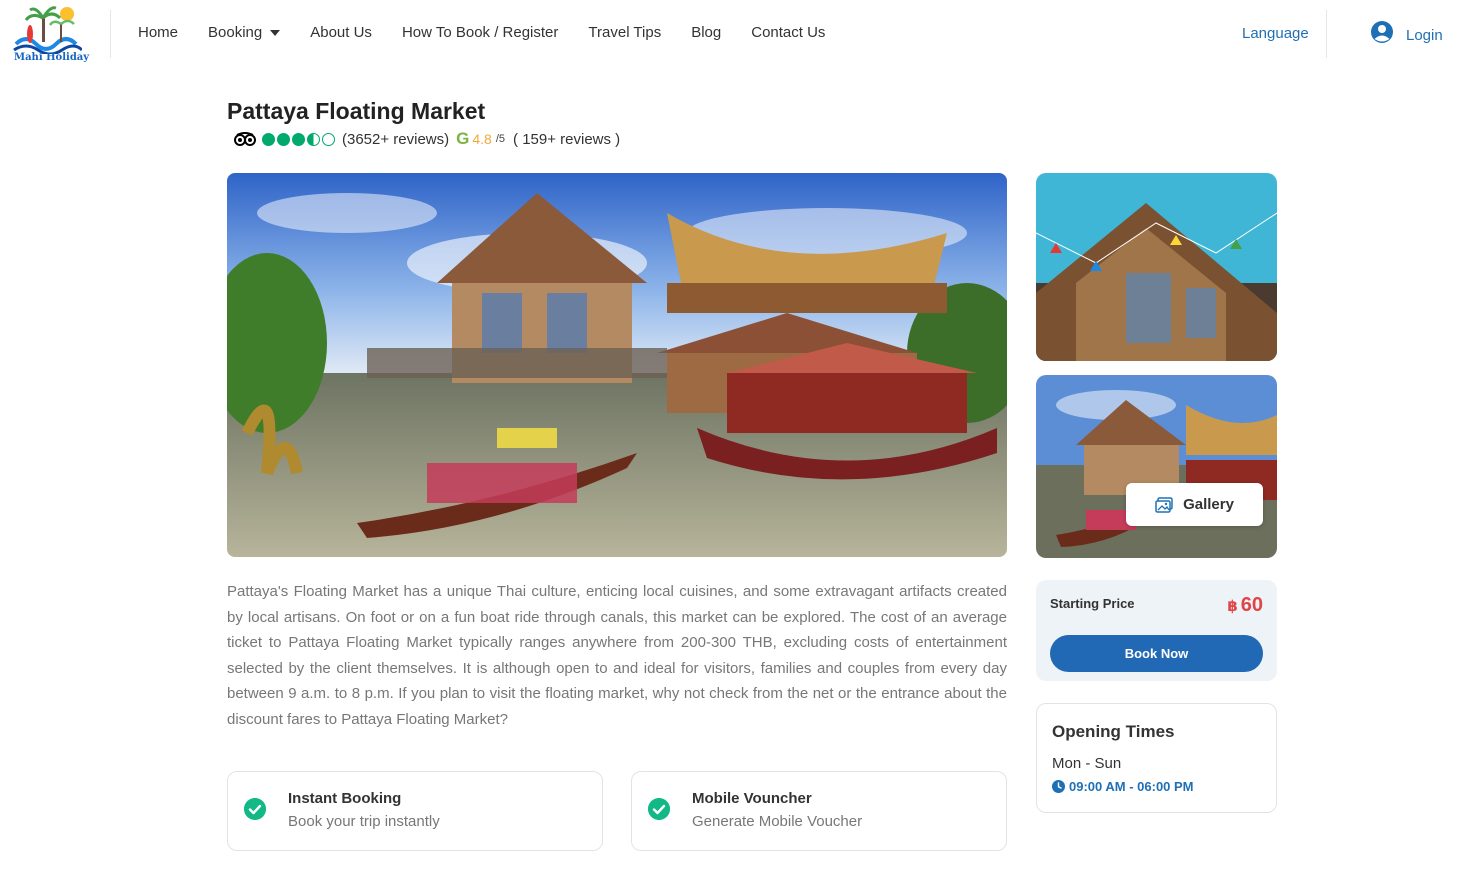 The height and width of the screenshot is (883, 1478). Describe the element at coordinates (345, 798) in the screenshot. I see `feature-title: Instant Booking` at that location.